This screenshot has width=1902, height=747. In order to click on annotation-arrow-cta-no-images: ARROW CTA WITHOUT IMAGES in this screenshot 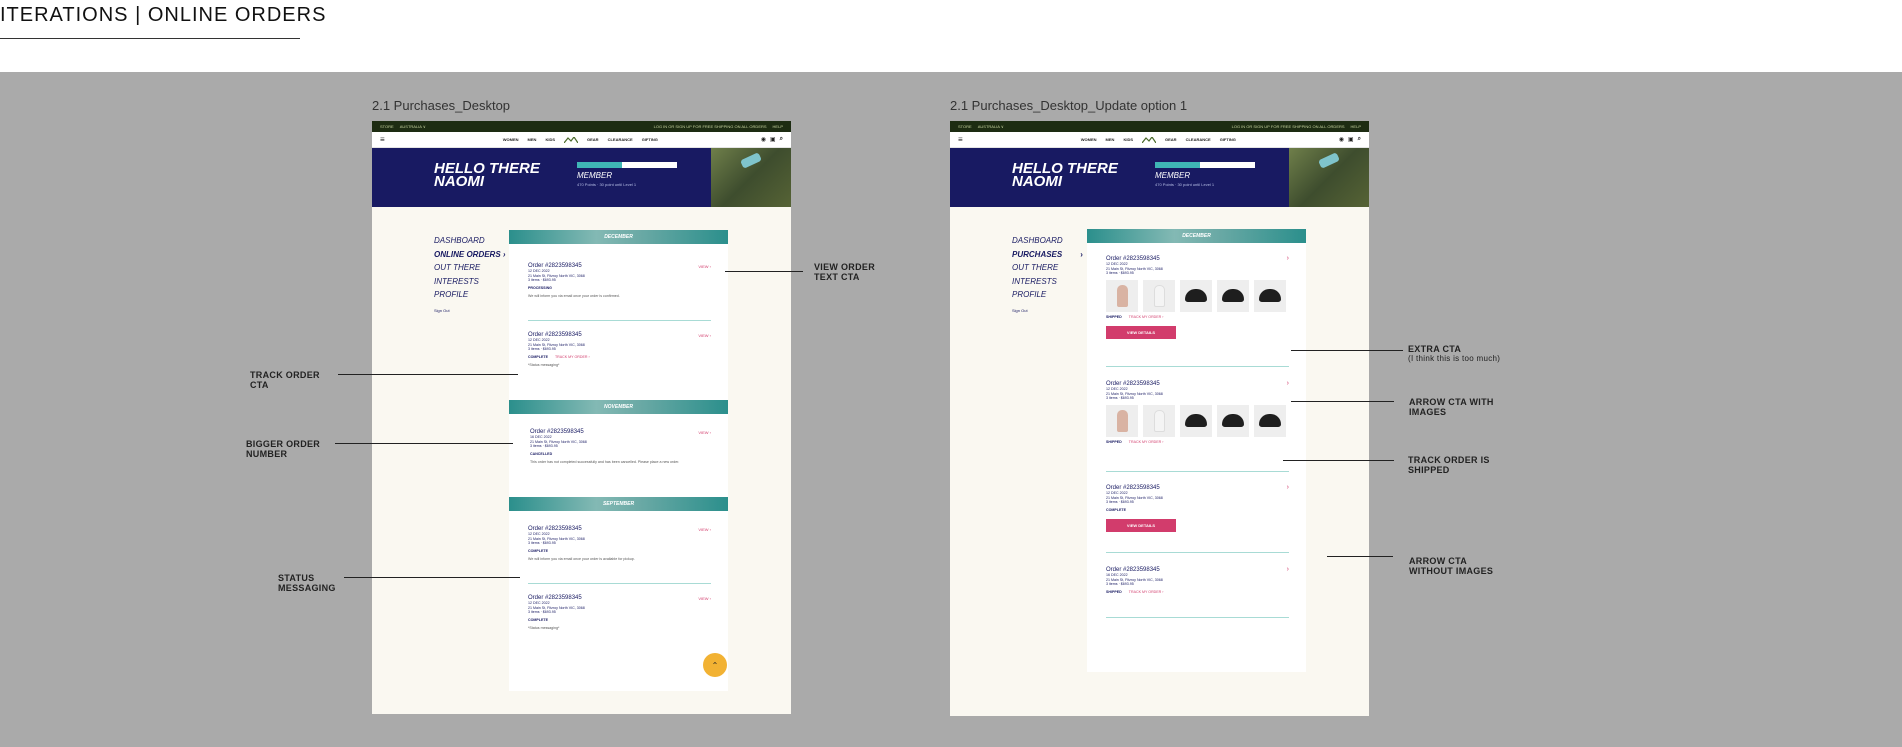, I will do `click(1451, 566)`.